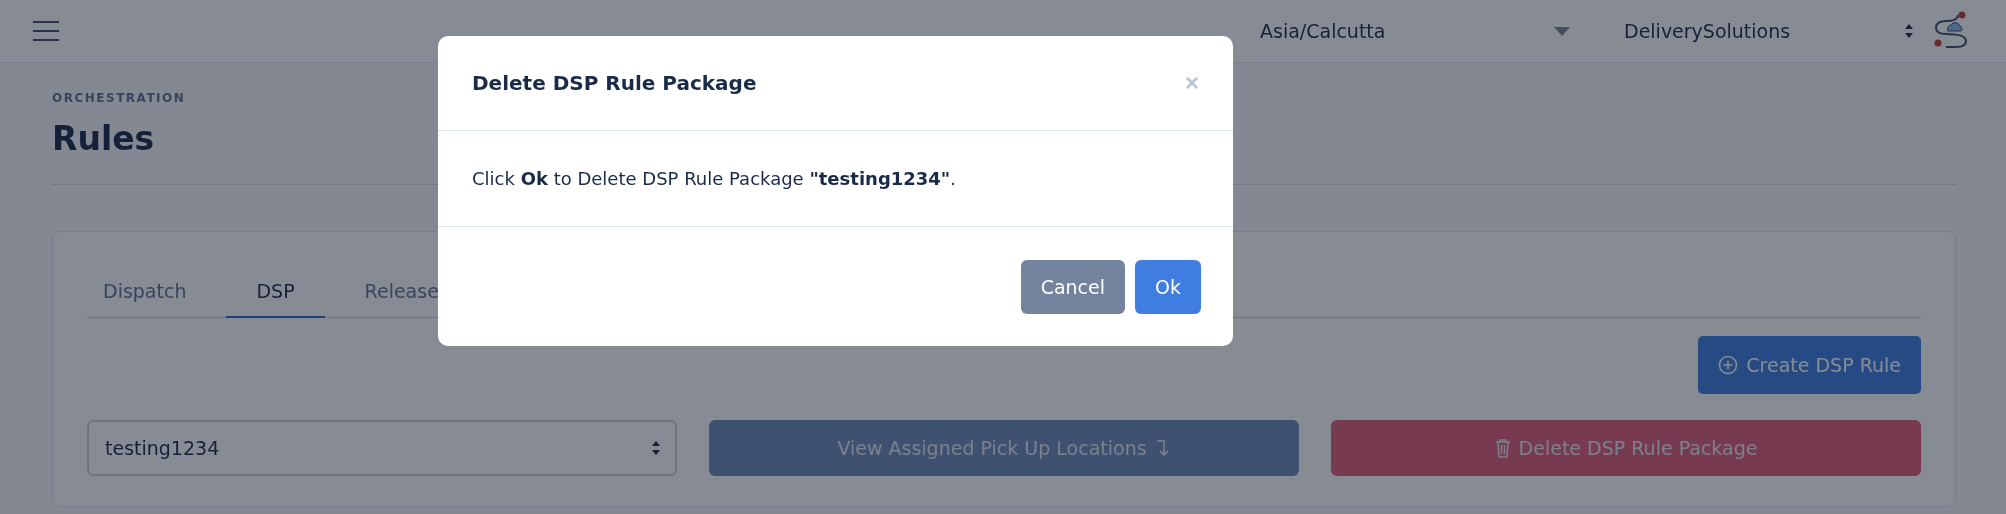 The width and height of the screenshot is (2006, 514). I want to click on view-locations-button: View Assigned Pick Up Locations, so click(1004, 448).